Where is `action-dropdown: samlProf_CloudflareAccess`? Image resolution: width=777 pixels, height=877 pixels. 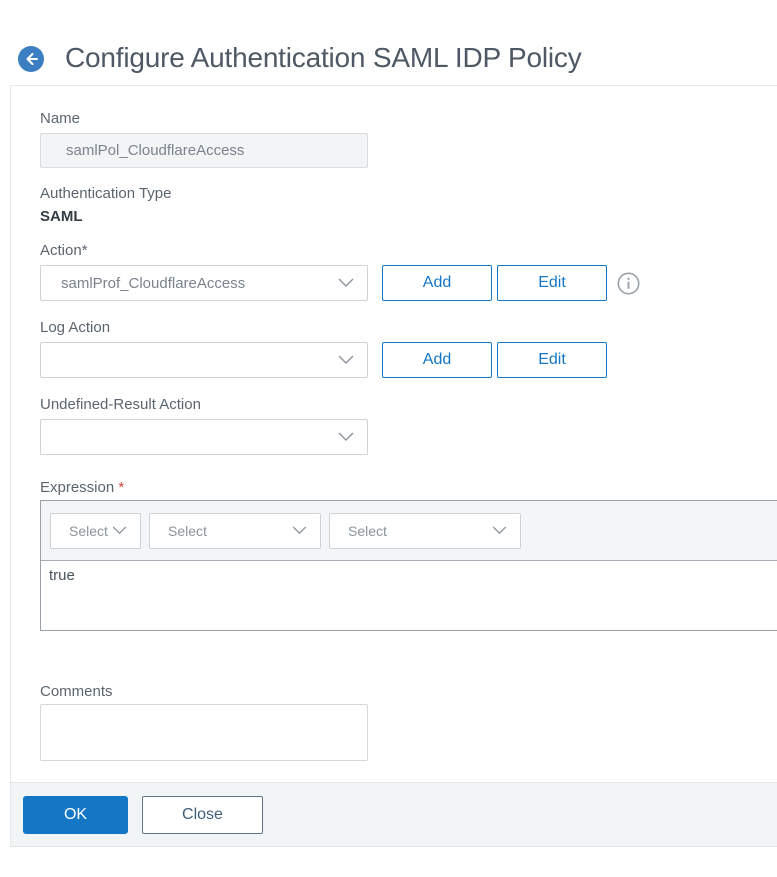
action-dropdown: samlProf_CloudflareAccess is located at coordinates (204, 283).